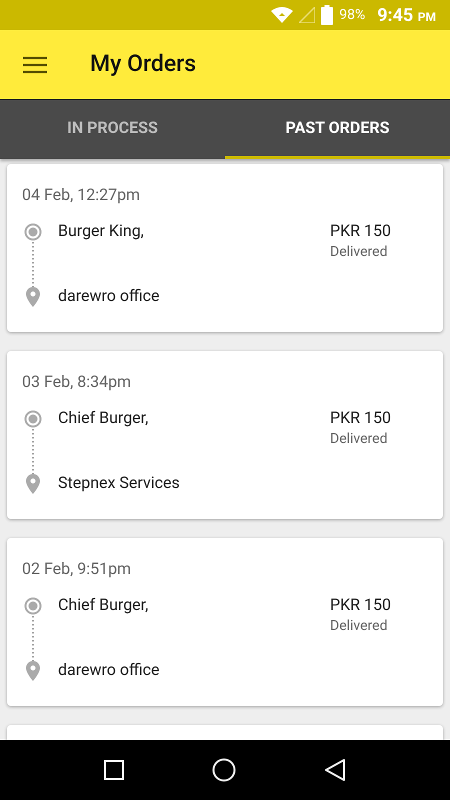  What do you see at coordinates (335, 770) in the screenshot?
I see `back-icon` at bounding box center [335, 770].